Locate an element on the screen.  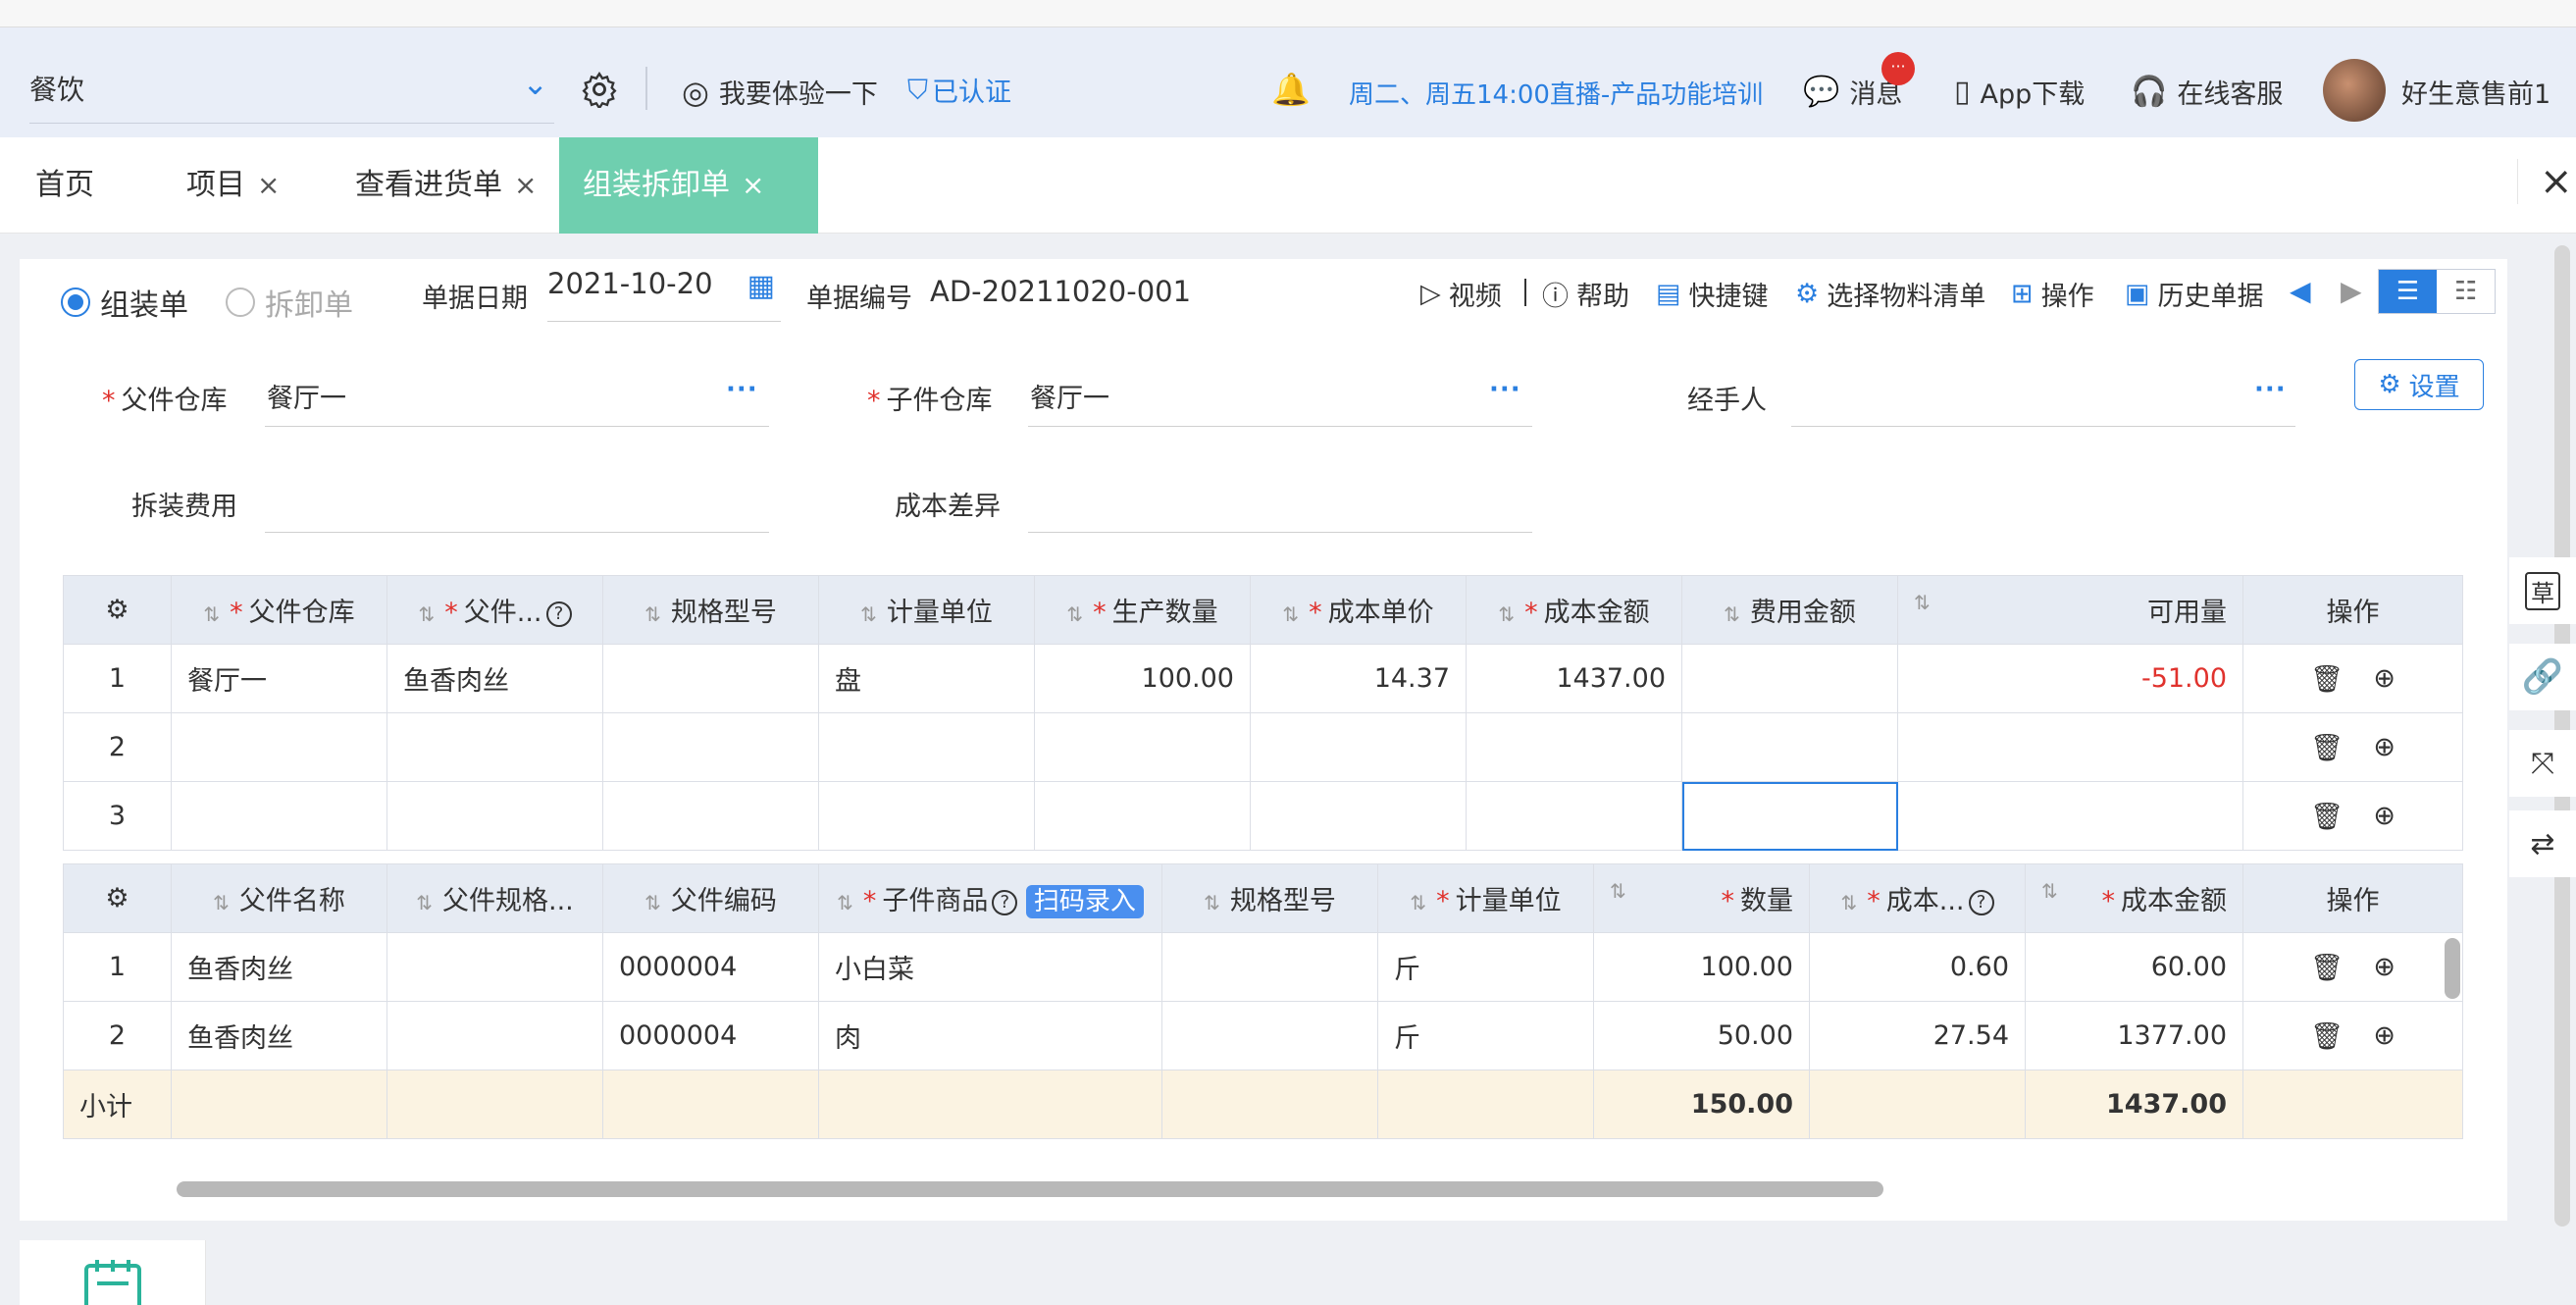
cell-unit: 斤 is located at coordinates (1485, 967).